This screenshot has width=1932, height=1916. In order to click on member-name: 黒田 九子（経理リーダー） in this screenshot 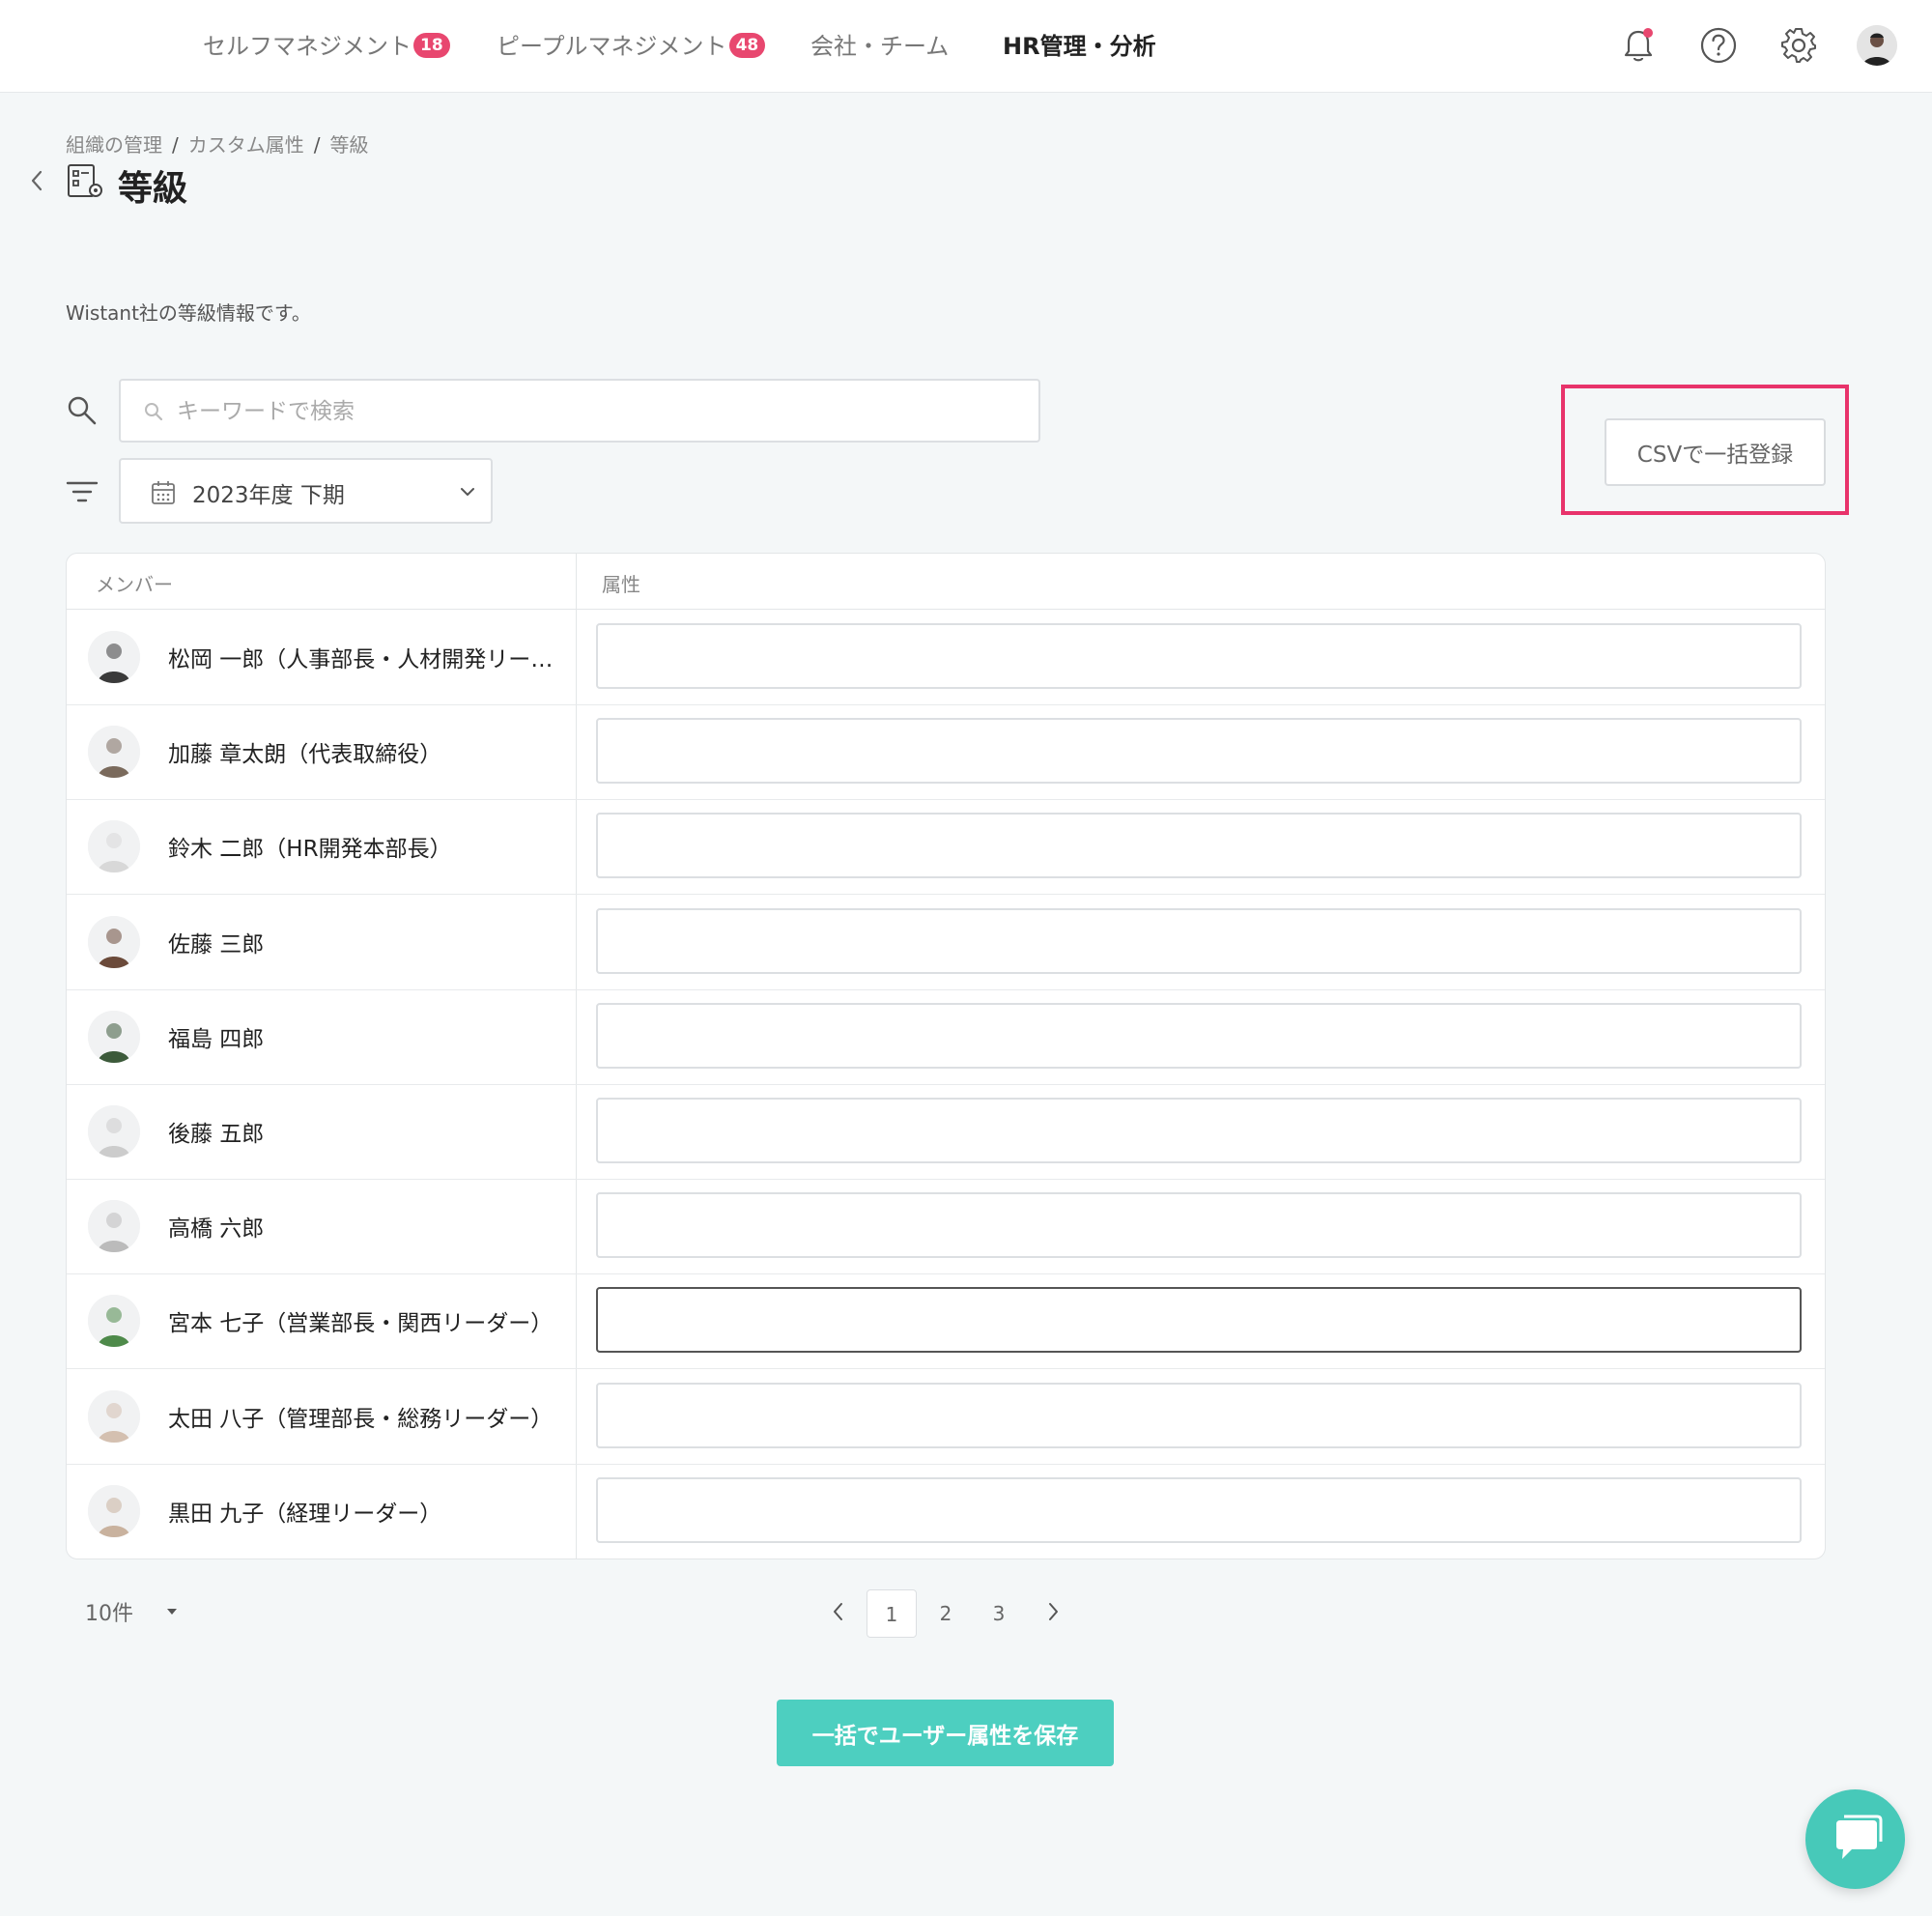, I will do `click(305, 1514)`.